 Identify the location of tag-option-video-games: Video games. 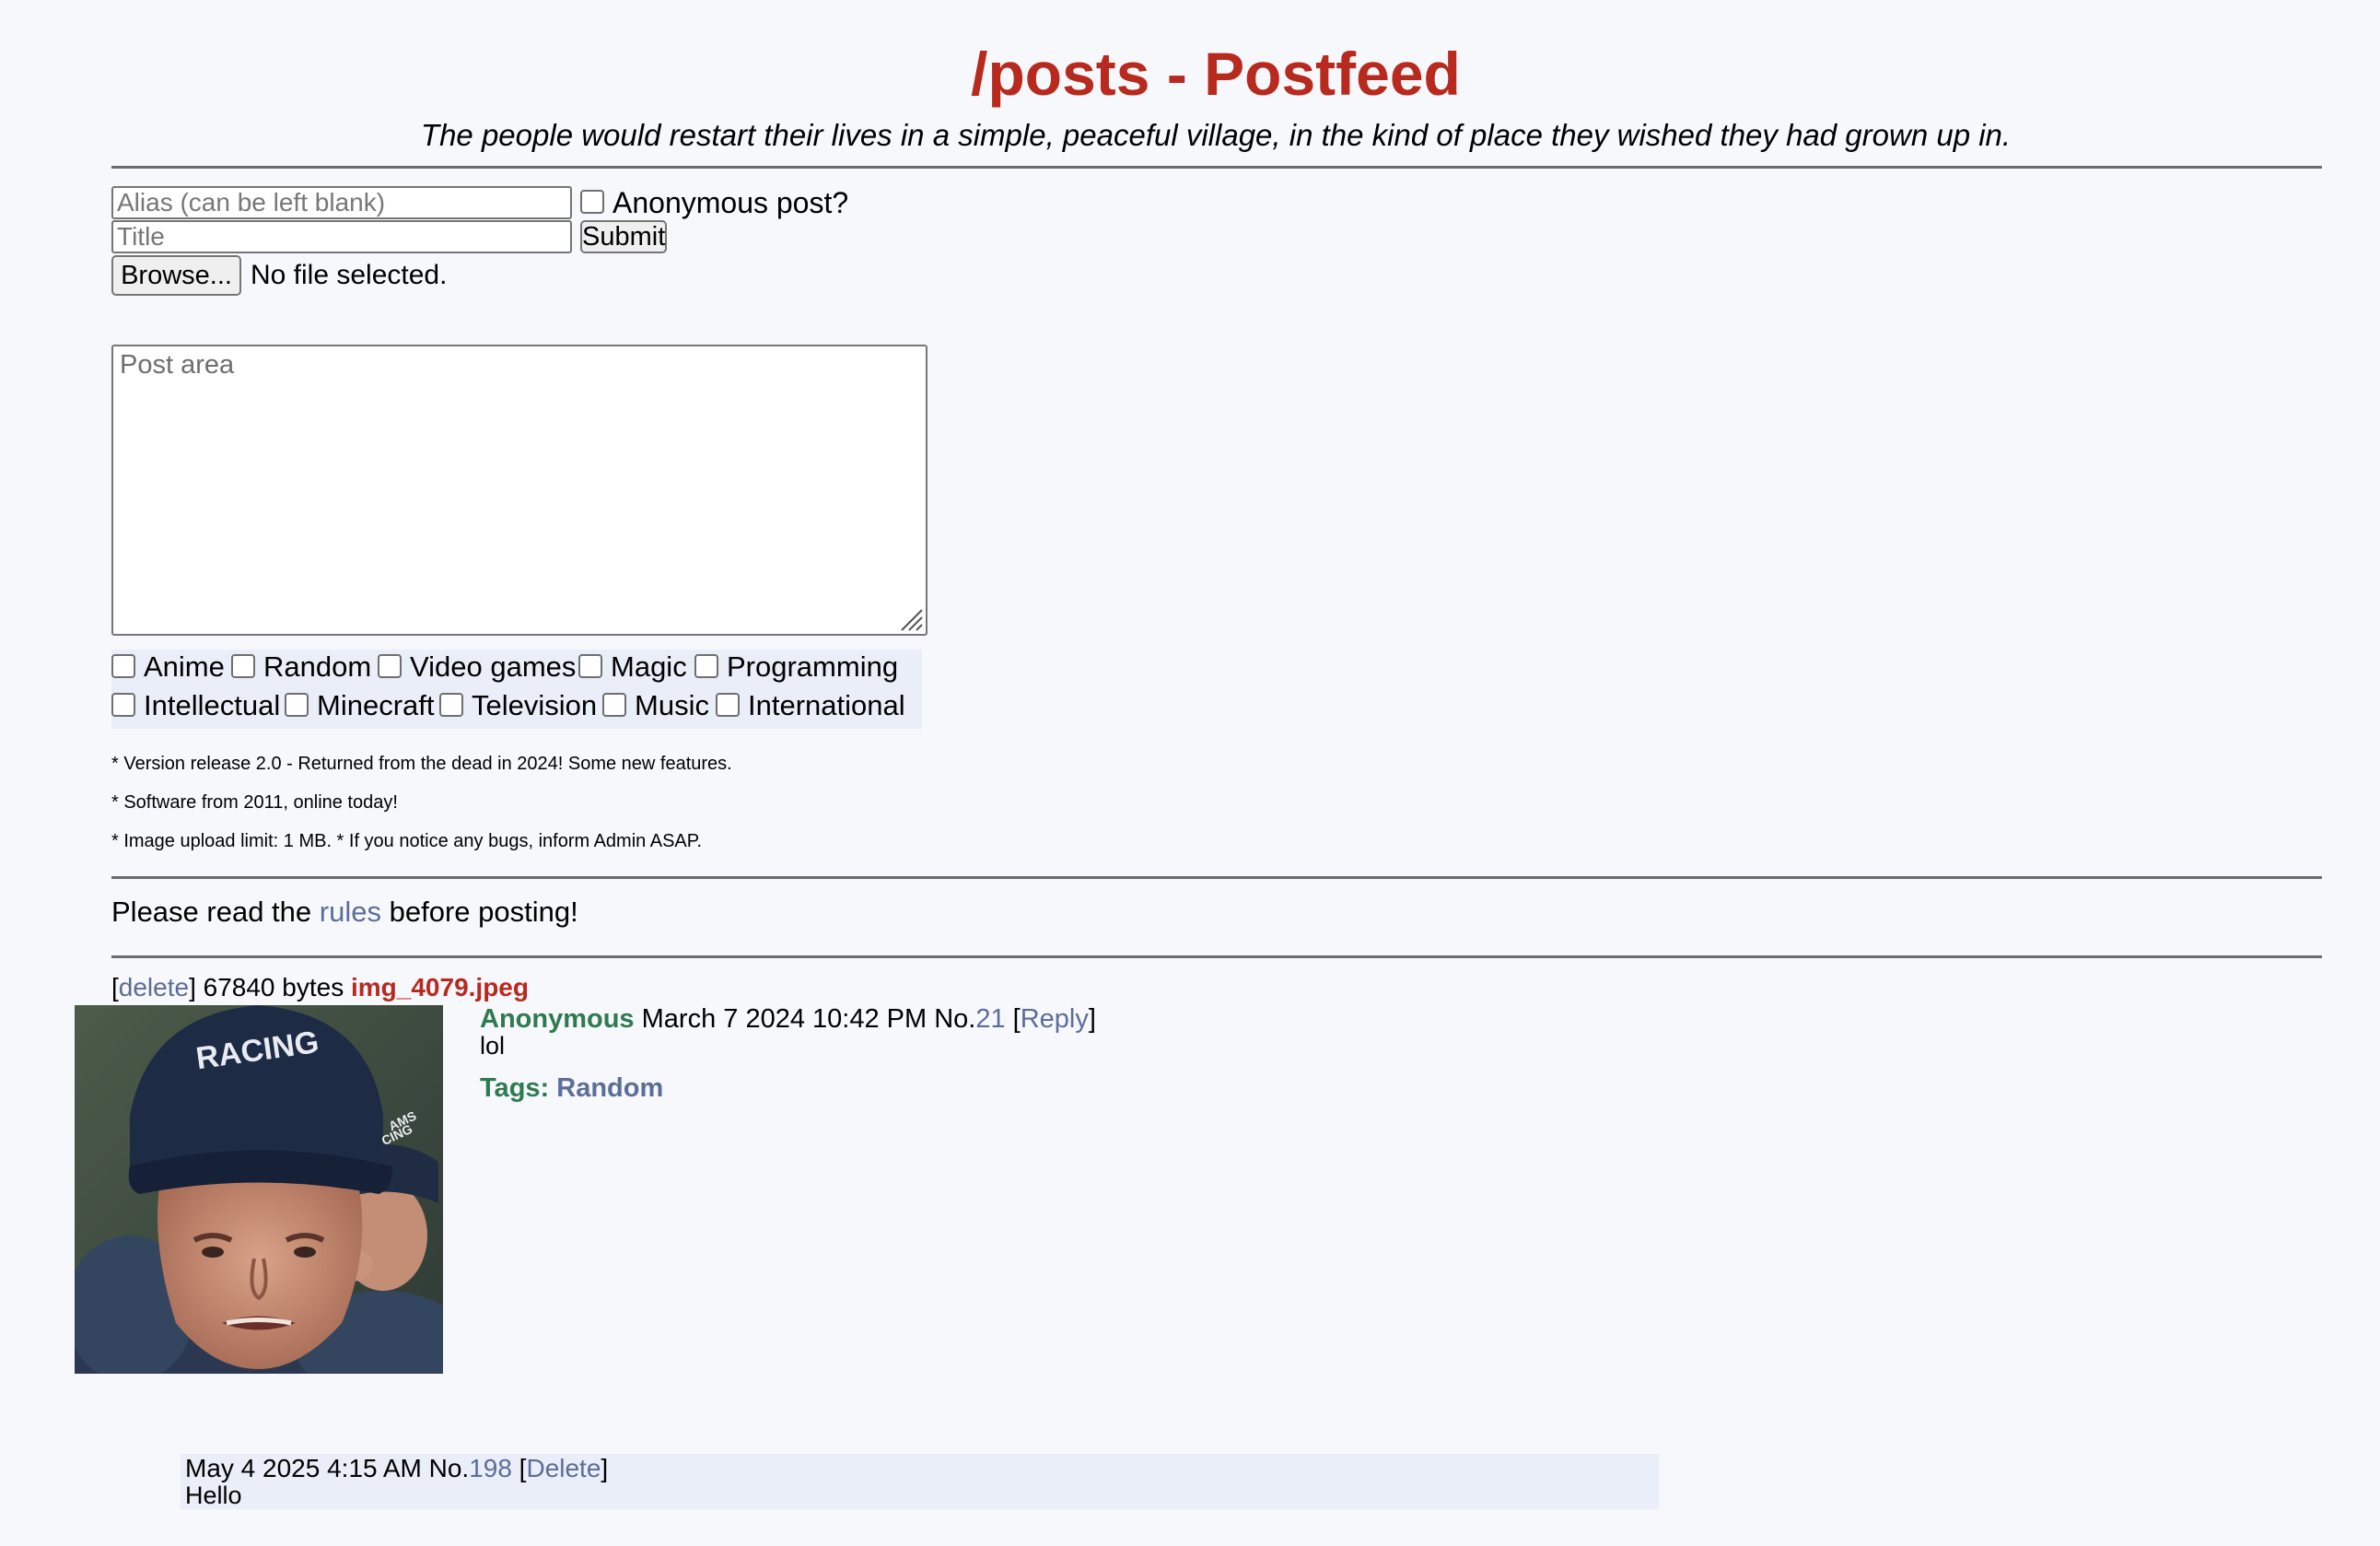
(477, 667).